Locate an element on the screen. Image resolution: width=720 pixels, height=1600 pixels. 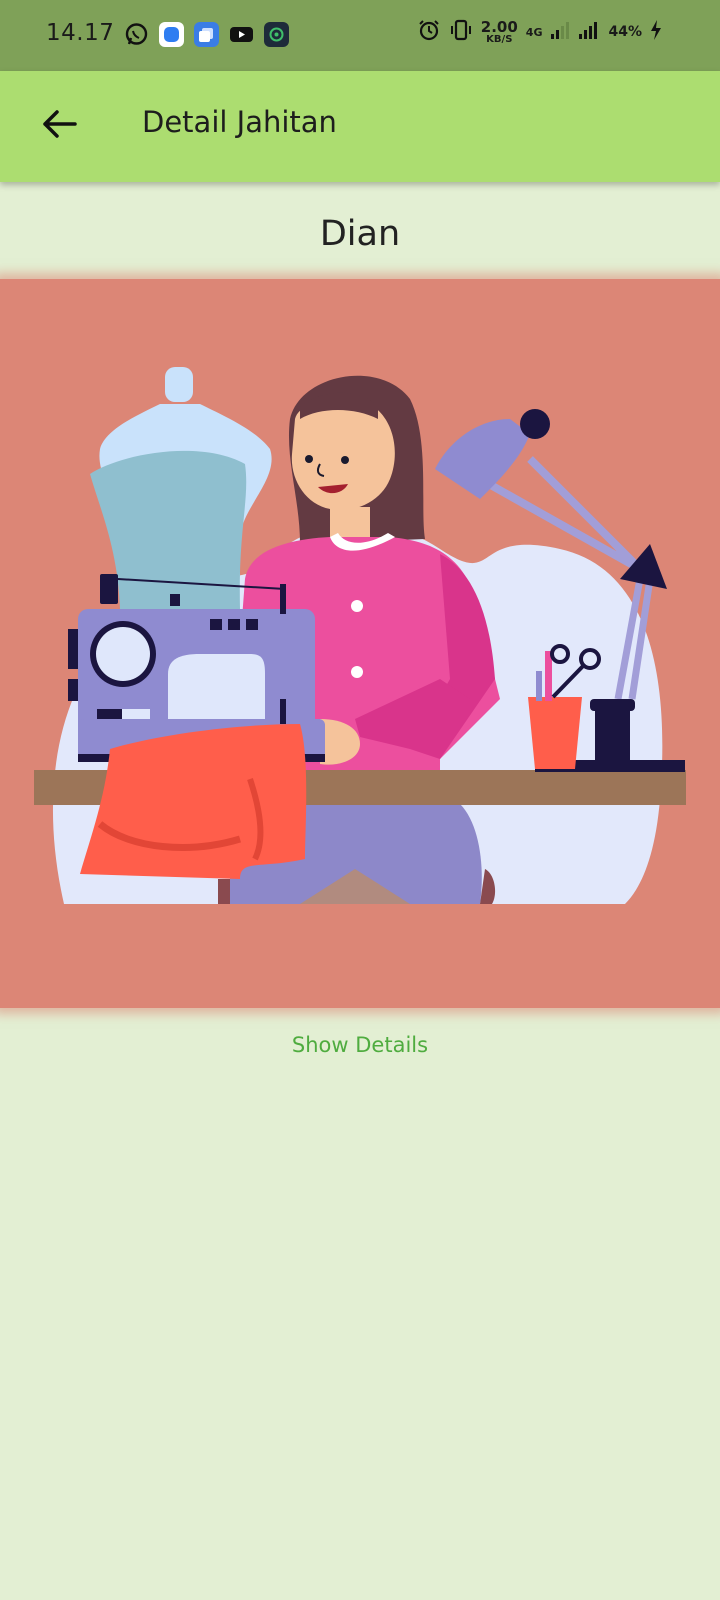
whatsapp-icon is located at coordinates (136, 34).